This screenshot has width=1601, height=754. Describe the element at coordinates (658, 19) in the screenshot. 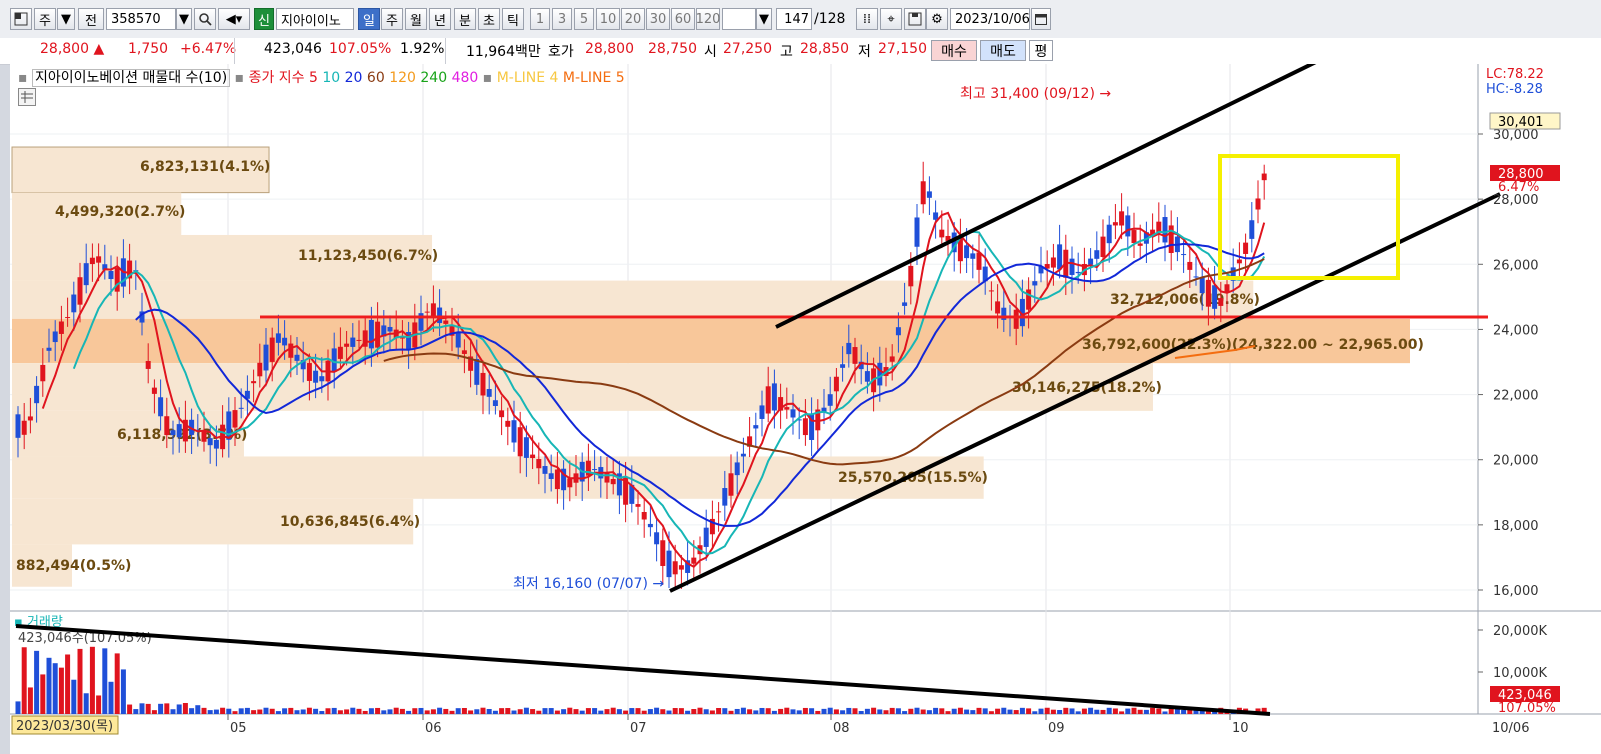

I see `minute-30: 30` at that location.